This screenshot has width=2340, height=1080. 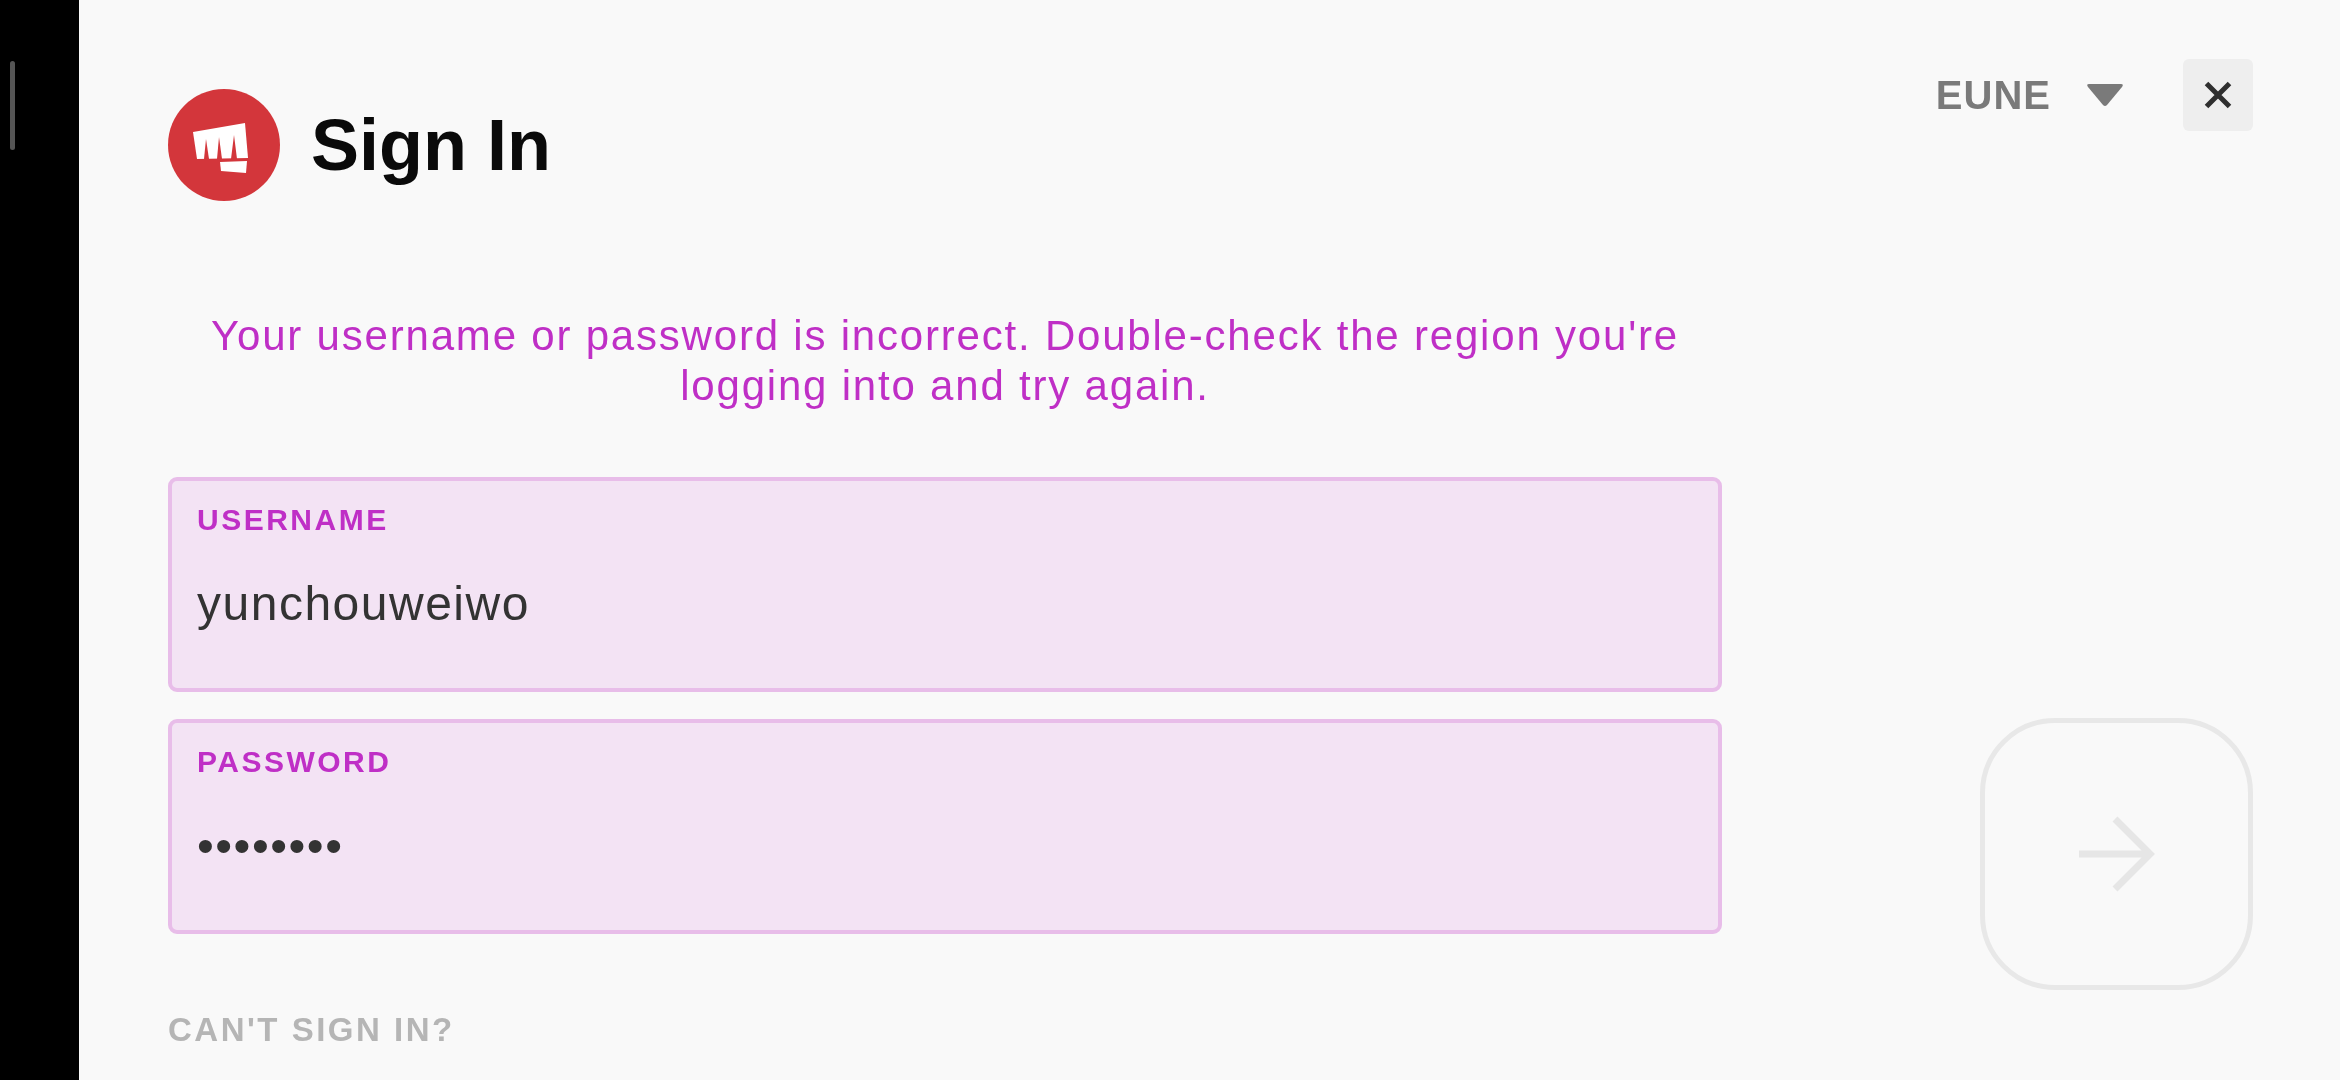 What do you see at coordinates (945, 826) in the screenshot?
I see `password-field: PASSWORD ••••••••` at bounding box center [945, 826].